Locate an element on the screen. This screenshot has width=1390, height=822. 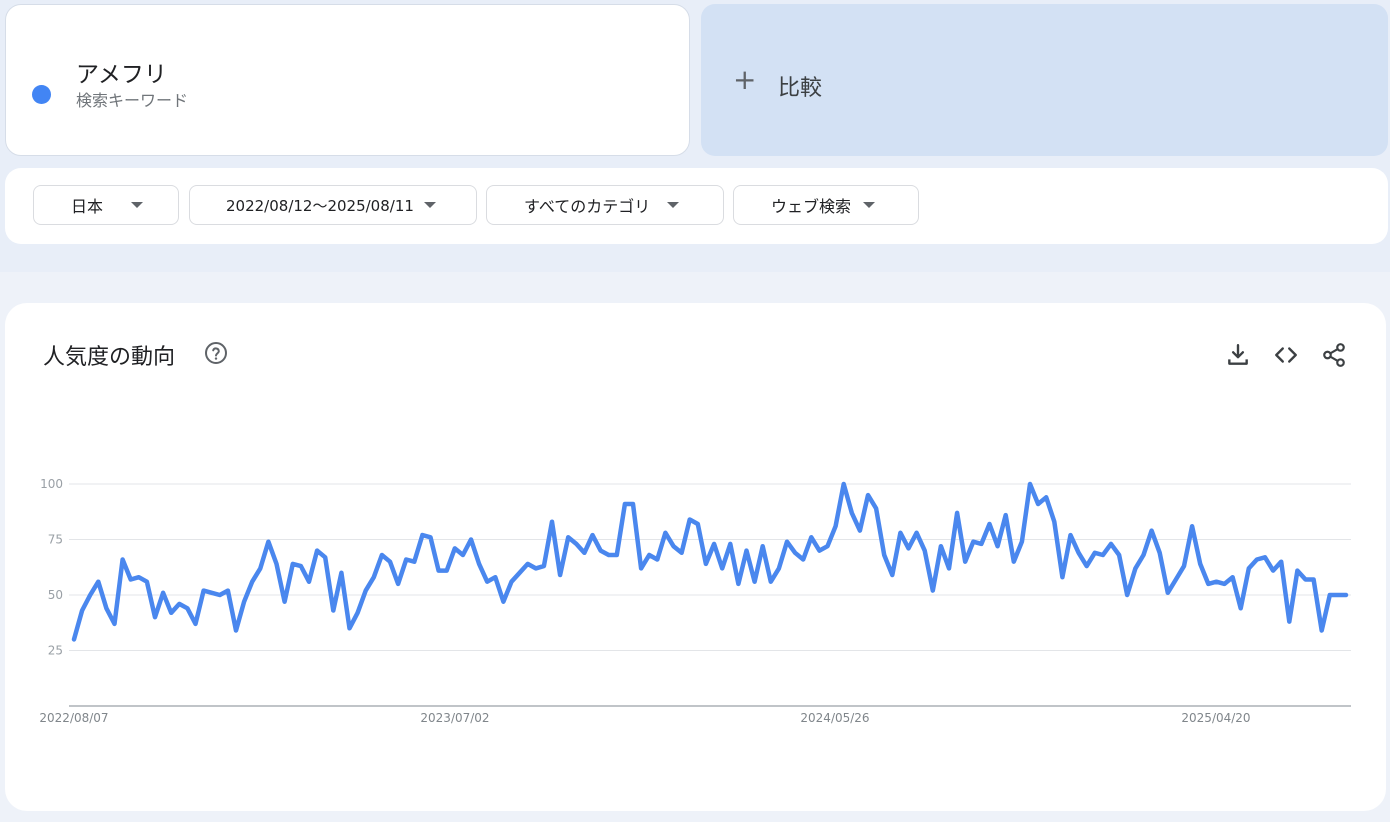
y-tick-label: 75 is located at coordinates (55, 540).